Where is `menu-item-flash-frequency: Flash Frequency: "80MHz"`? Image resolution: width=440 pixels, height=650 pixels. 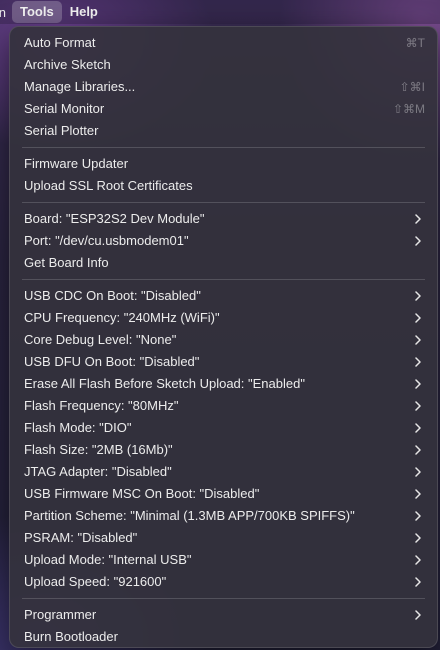
menu-item-flash-frequency: Flash Frequency: "80MHz" is located at coordinates (223, 406).